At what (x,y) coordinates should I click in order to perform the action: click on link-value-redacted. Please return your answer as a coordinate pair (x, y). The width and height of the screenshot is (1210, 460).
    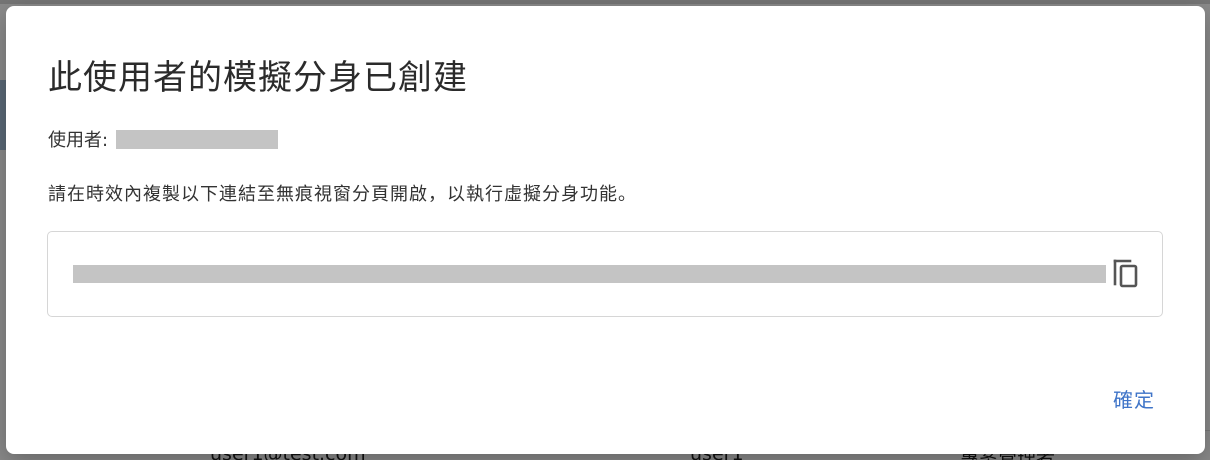
    Looking at the image, I should click on (589, 274).